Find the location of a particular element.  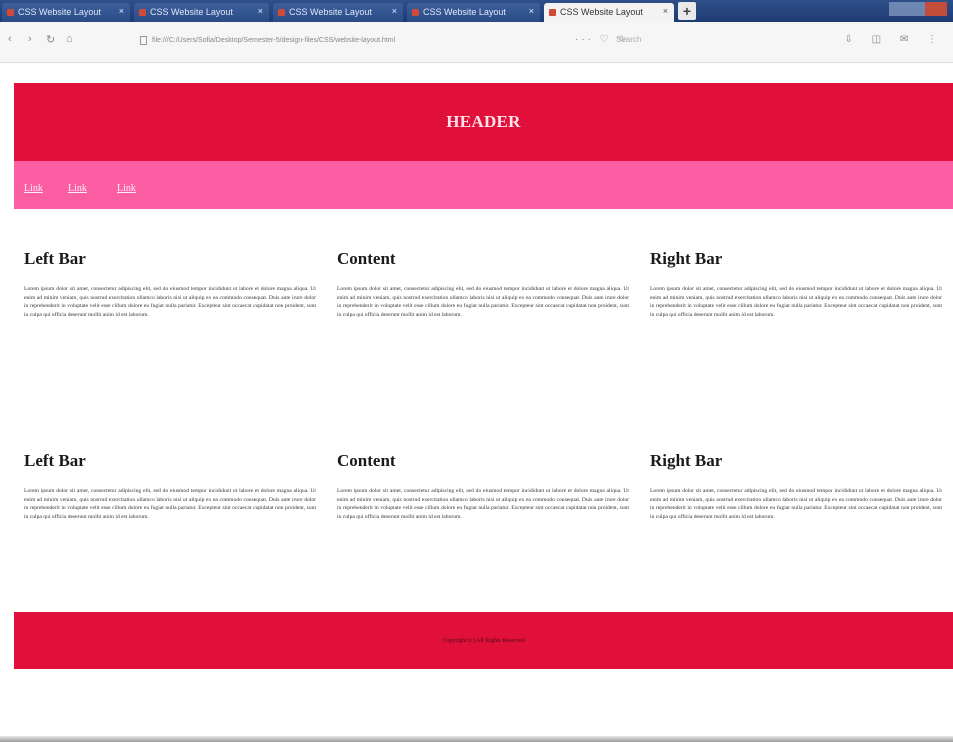

page-title: HEADER is located at coordinates (483, 121).